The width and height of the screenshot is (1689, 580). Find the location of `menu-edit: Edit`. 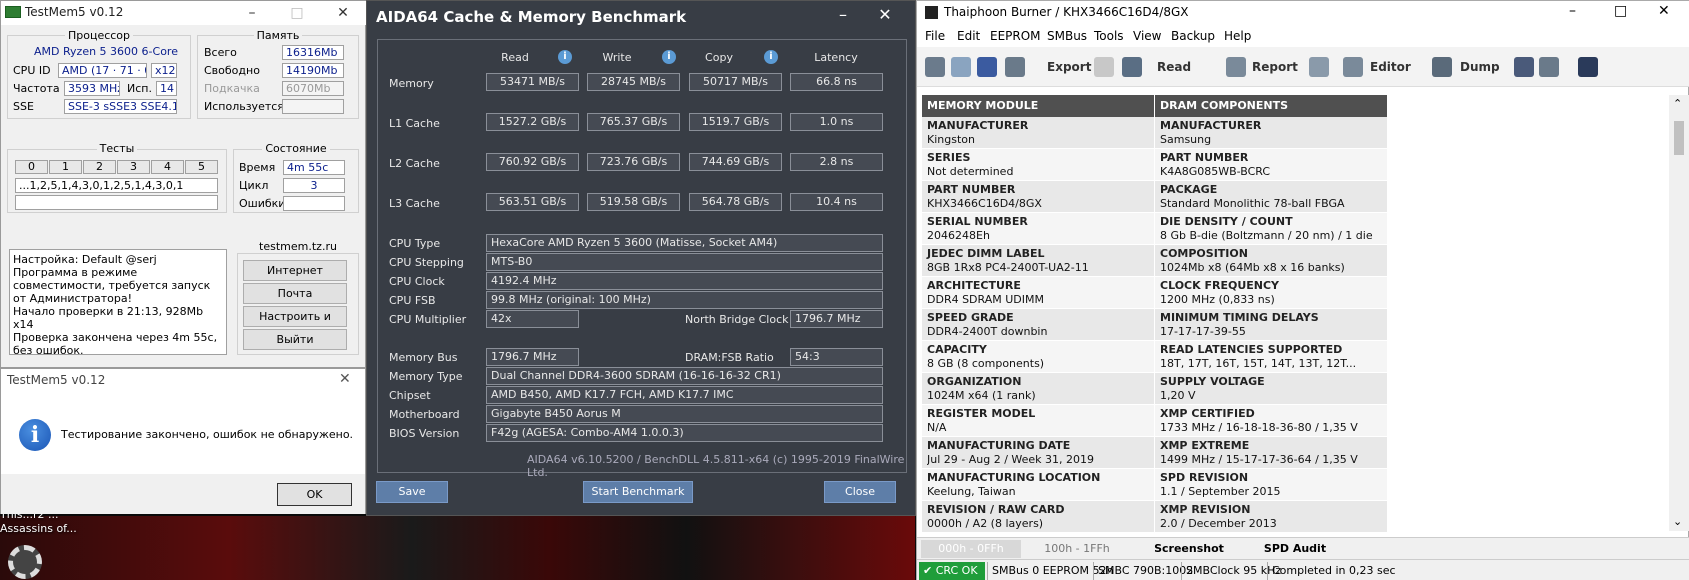

menu-edit: Edit is located at coordinates (968, 36).